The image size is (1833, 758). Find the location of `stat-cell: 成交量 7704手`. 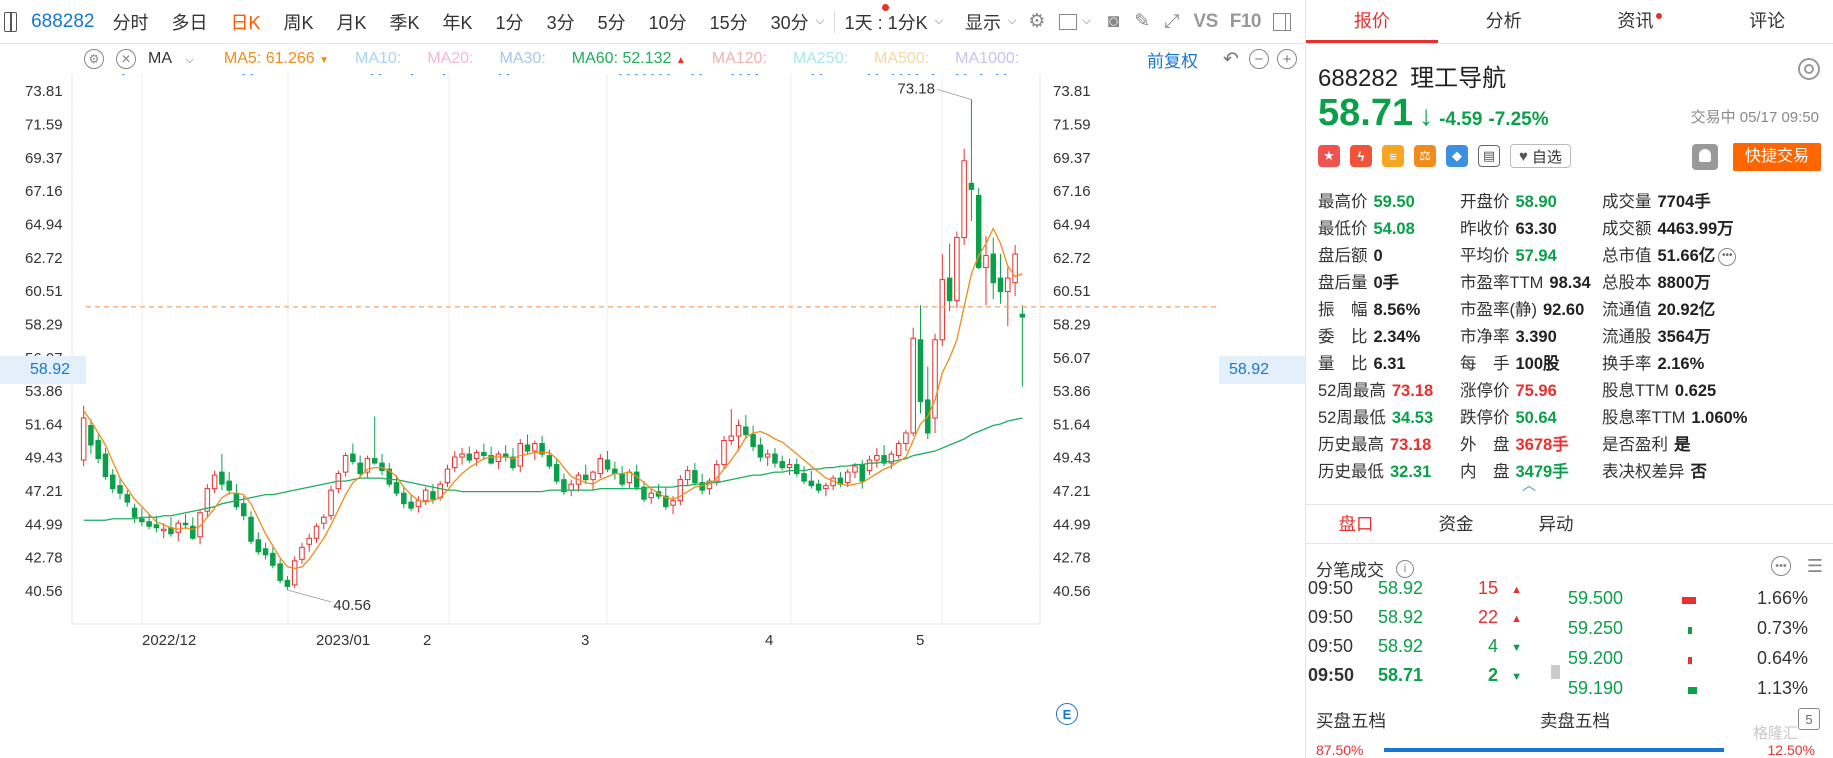

stat-cell: 成交量 7704手 is located at coordinates (1656, 200).